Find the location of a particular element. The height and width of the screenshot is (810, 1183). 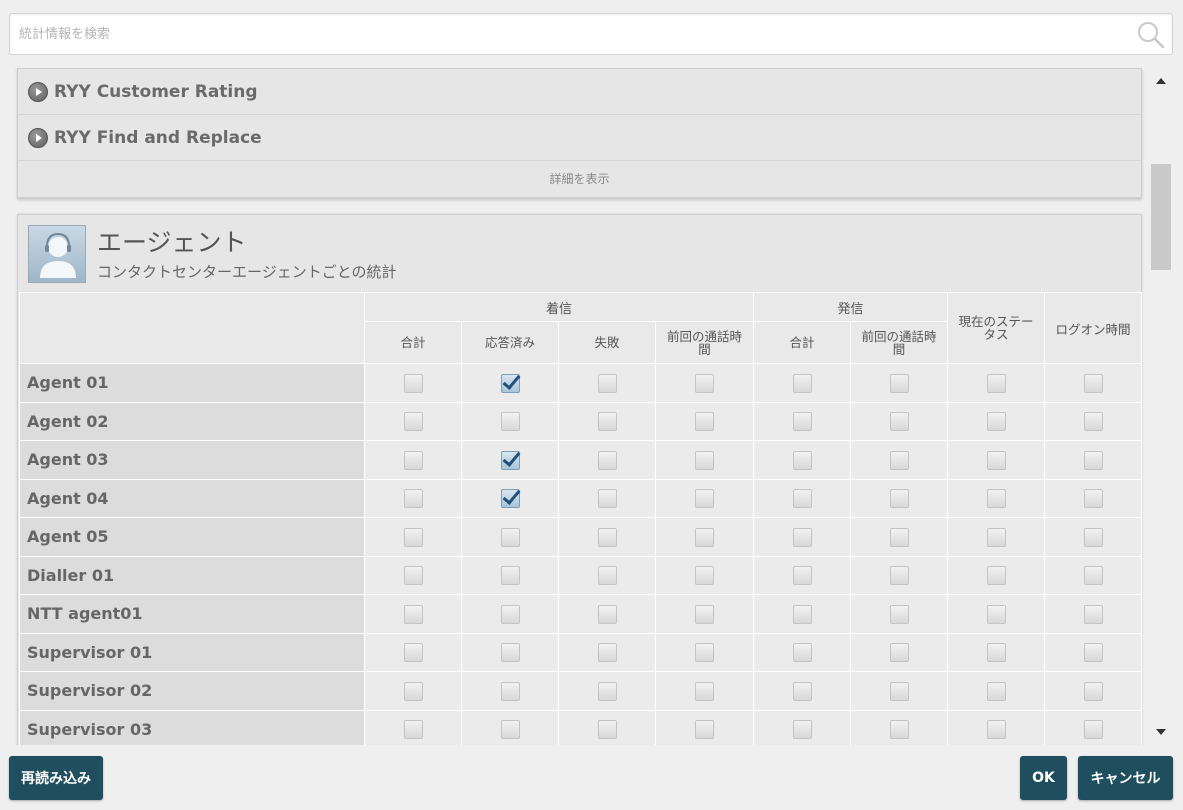

vertical-scrollbar is located at coordinates (1161, 406).